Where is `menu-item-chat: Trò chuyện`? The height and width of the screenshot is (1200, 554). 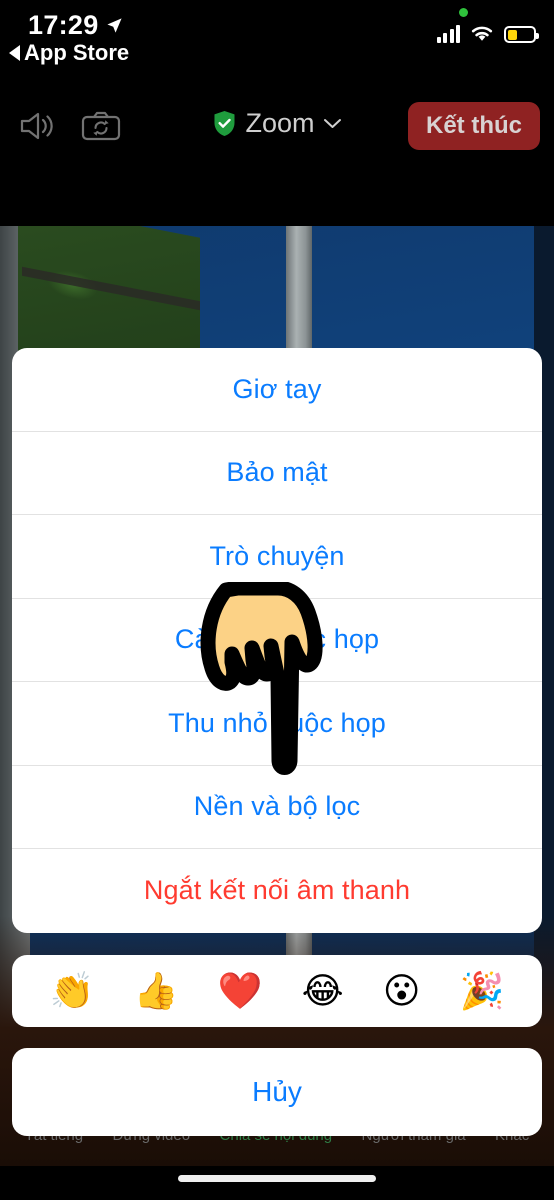
menu-item-chat: Trò chuyện is located at coordinates (277, 557).